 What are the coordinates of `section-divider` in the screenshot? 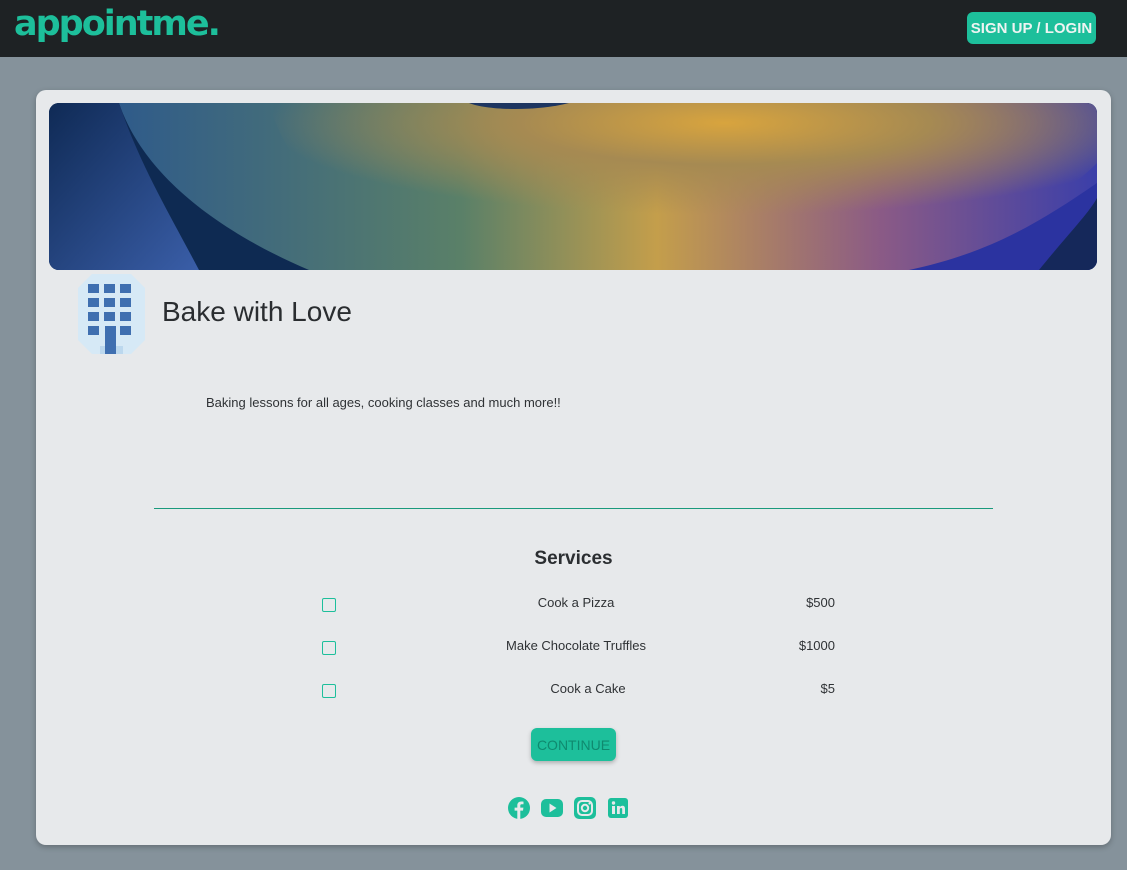 It's located at (573, 508).